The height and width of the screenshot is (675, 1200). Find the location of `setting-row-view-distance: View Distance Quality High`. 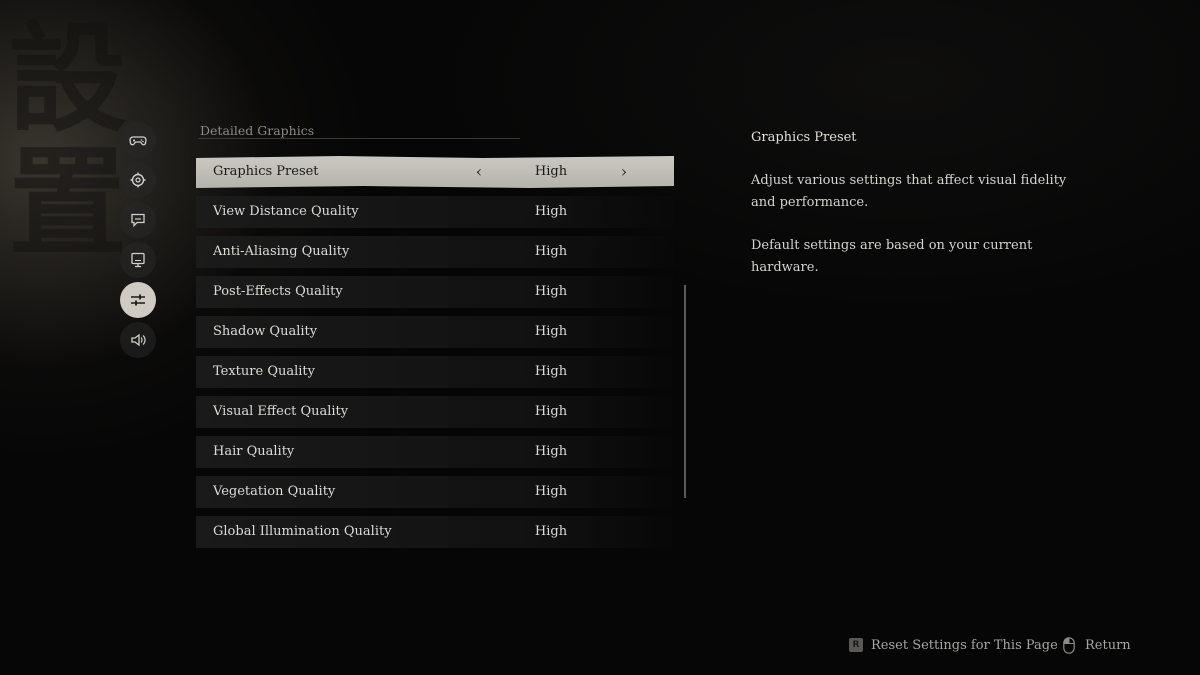

setting-row-view-distance: View Distance Quality High is located at coordinates (435, 212).